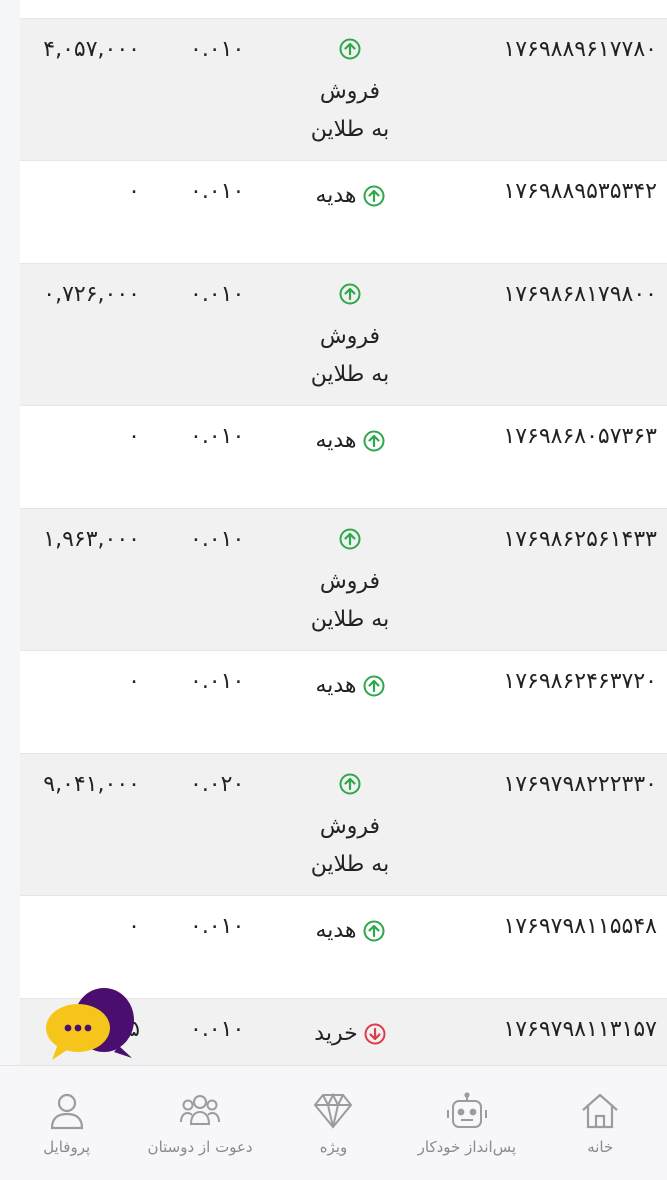 This screenshot has width=667, height=1180. I want to click on table-row: ۱۷۶۹۸۶۸۰۵۷۳۶۳ هدیه ۰.۰۱۰ ۰, so click(343, 457).